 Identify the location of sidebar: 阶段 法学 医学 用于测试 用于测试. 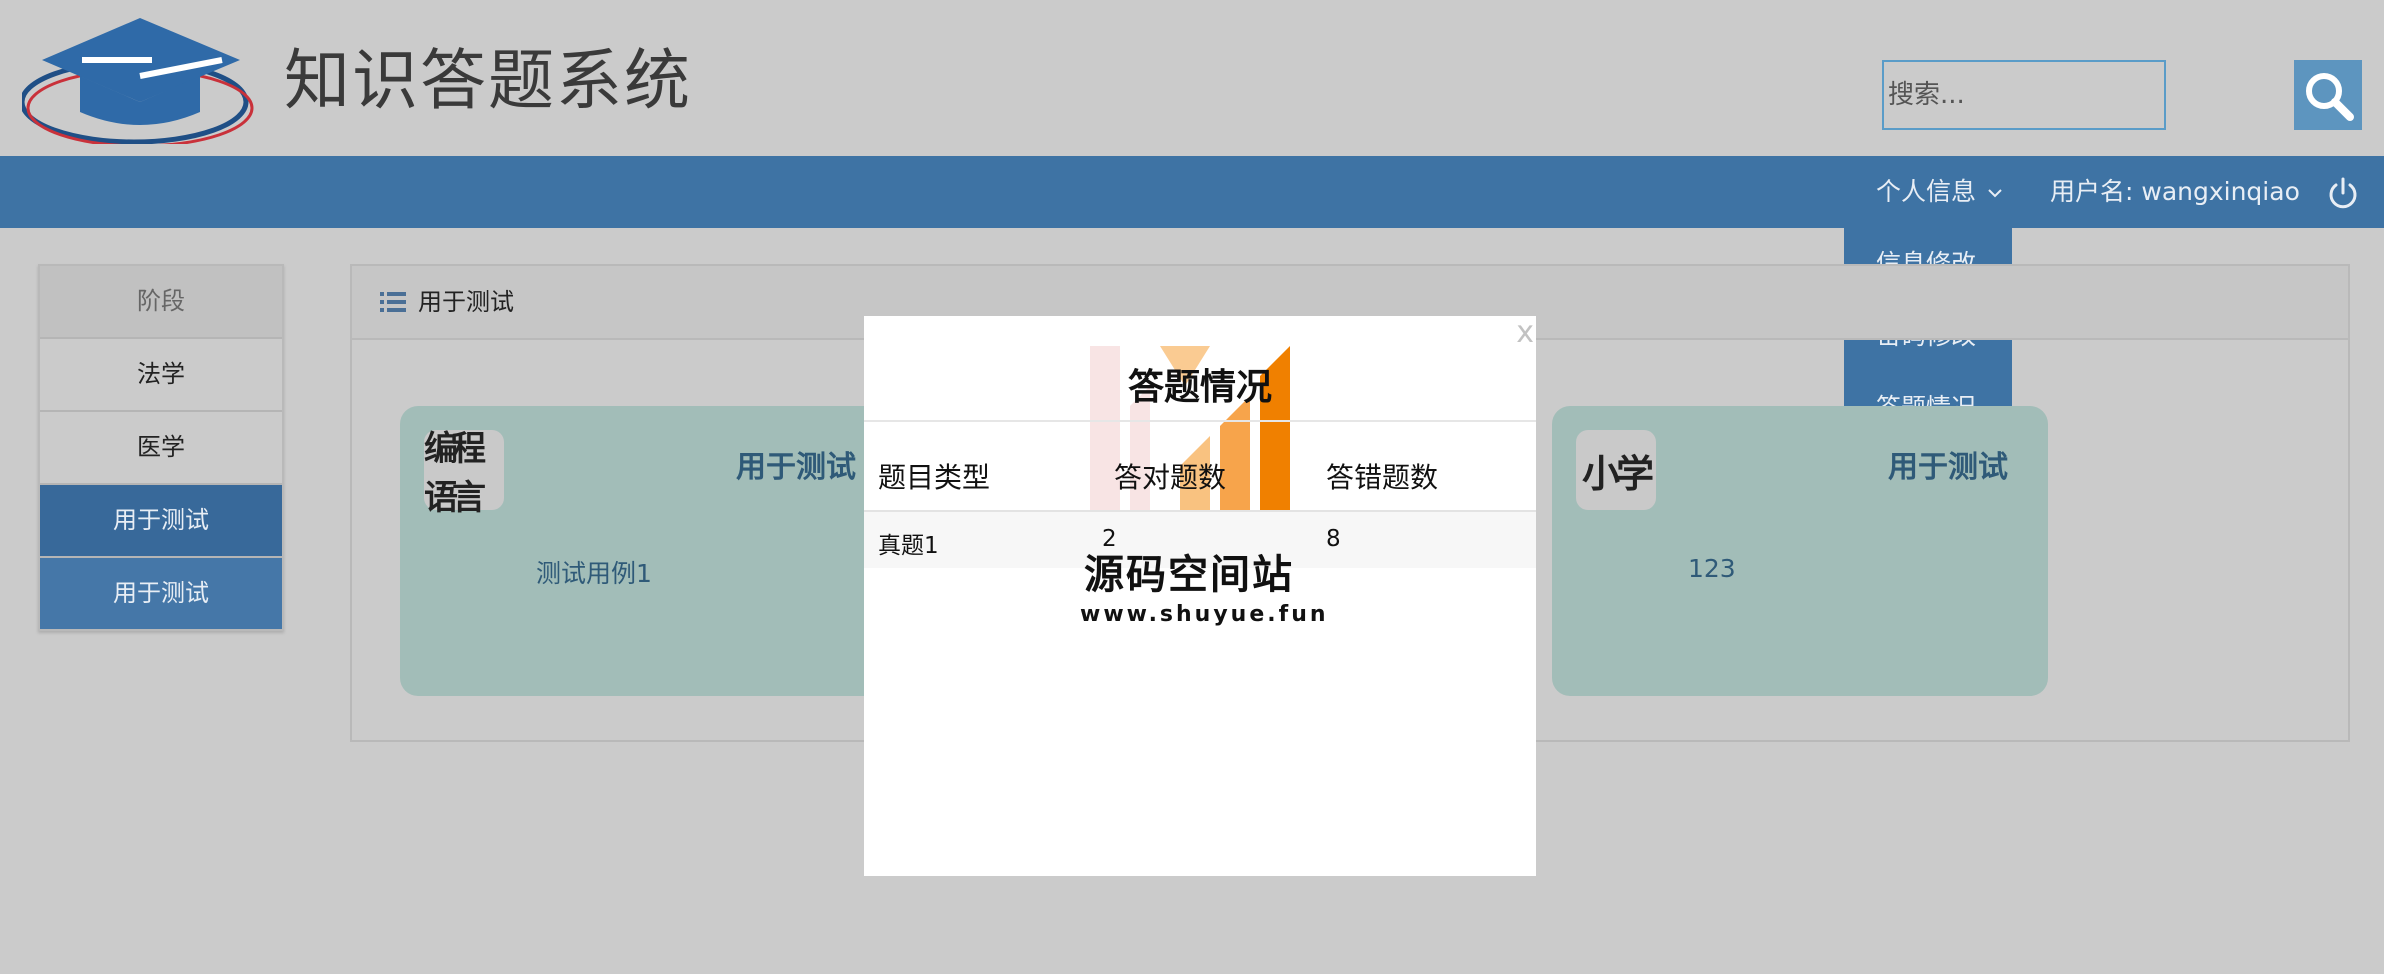
(161, 447).